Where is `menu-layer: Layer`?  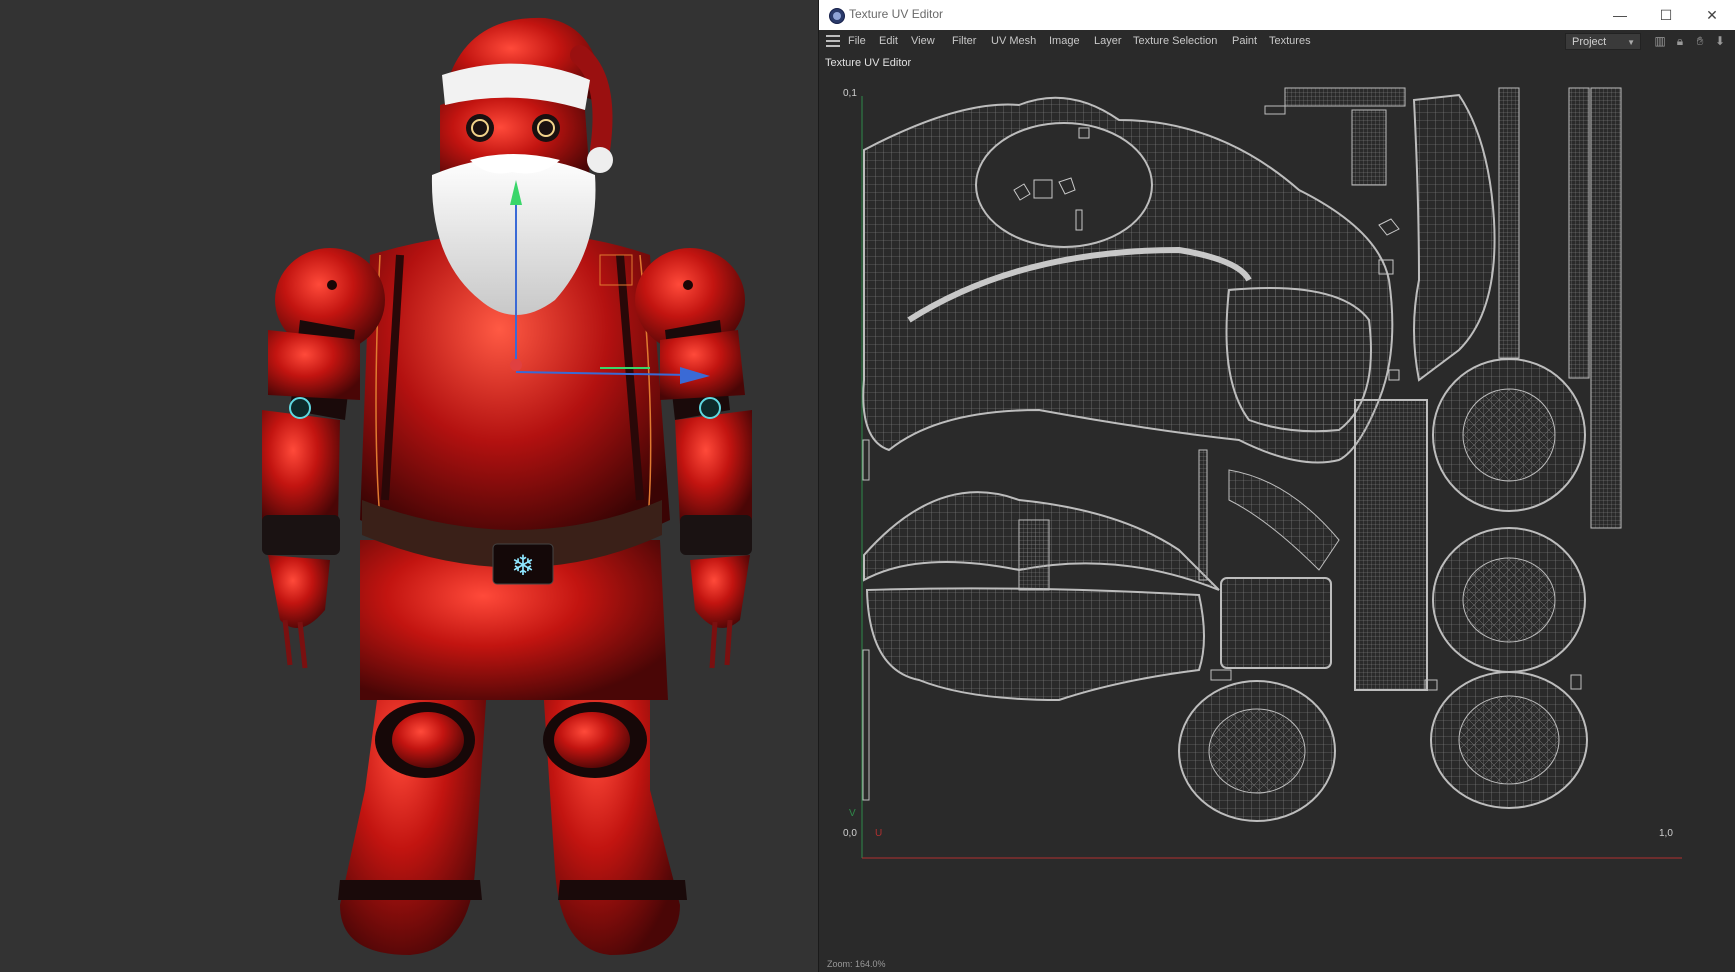
menu-layer: Layer is located at coordinates (1108, 41).